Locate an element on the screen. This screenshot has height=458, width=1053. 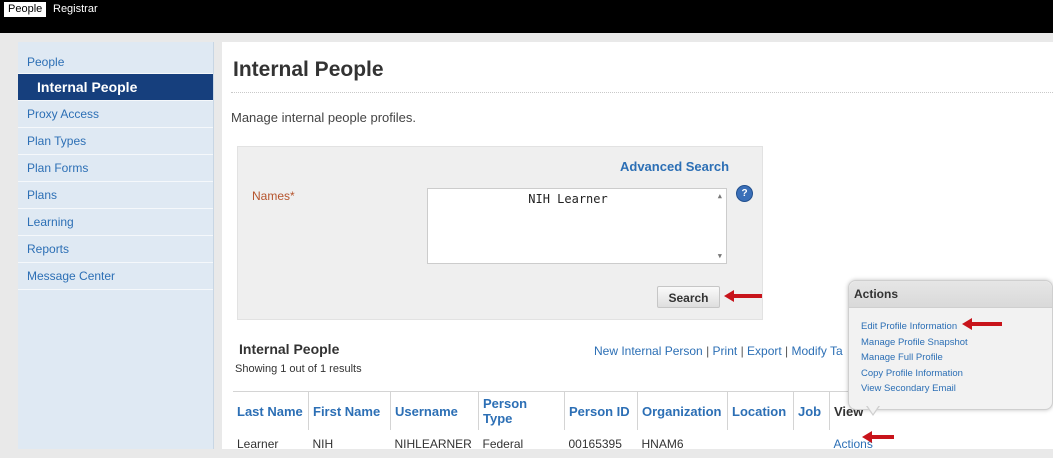
actions-popup-title: Actions is located at coordinates (950, 294).